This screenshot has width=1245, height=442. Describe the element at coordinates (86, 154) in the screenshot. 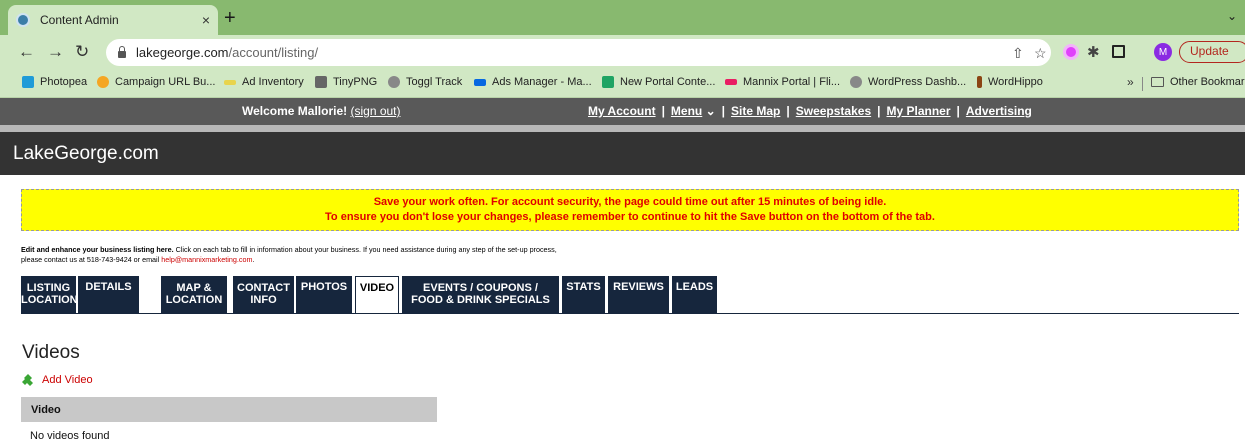

I see `site-logo: LakeGeorge.com` at that location.